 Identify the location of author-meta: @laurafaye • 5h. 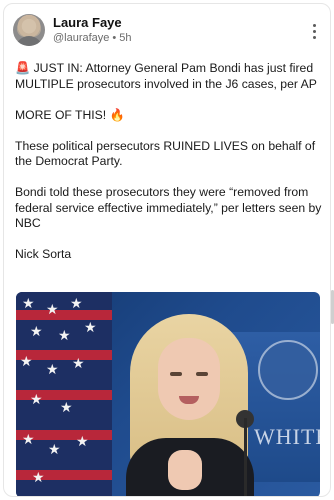
(92, 38).